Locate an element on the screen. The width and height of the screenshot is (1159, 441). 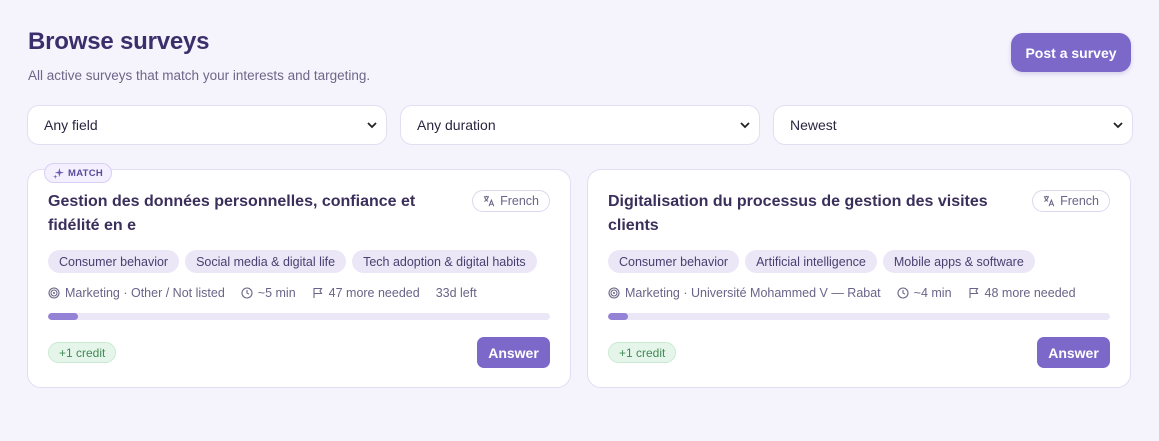
duration-filter-value: Any duration is located at coordinates (456, 125).